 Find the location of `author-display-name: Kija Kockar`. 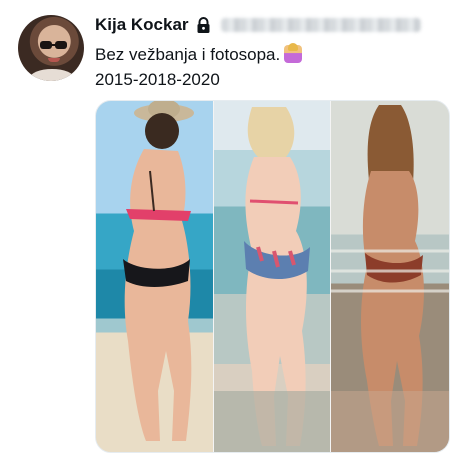

author-display-name: Kija Kockar is located at coordinates (142, 25).